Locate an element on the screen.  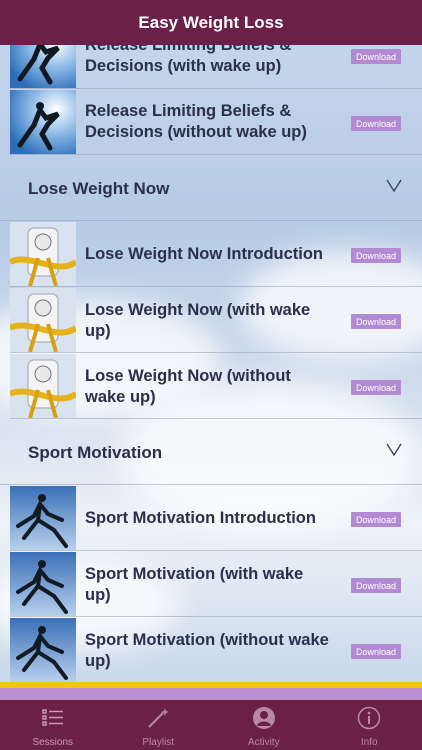
list-icon is located at coordinates (52, 717).